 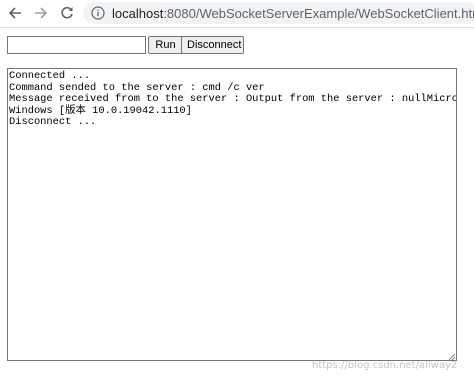 I want to click on reload-button, so click(x=67, y=13).